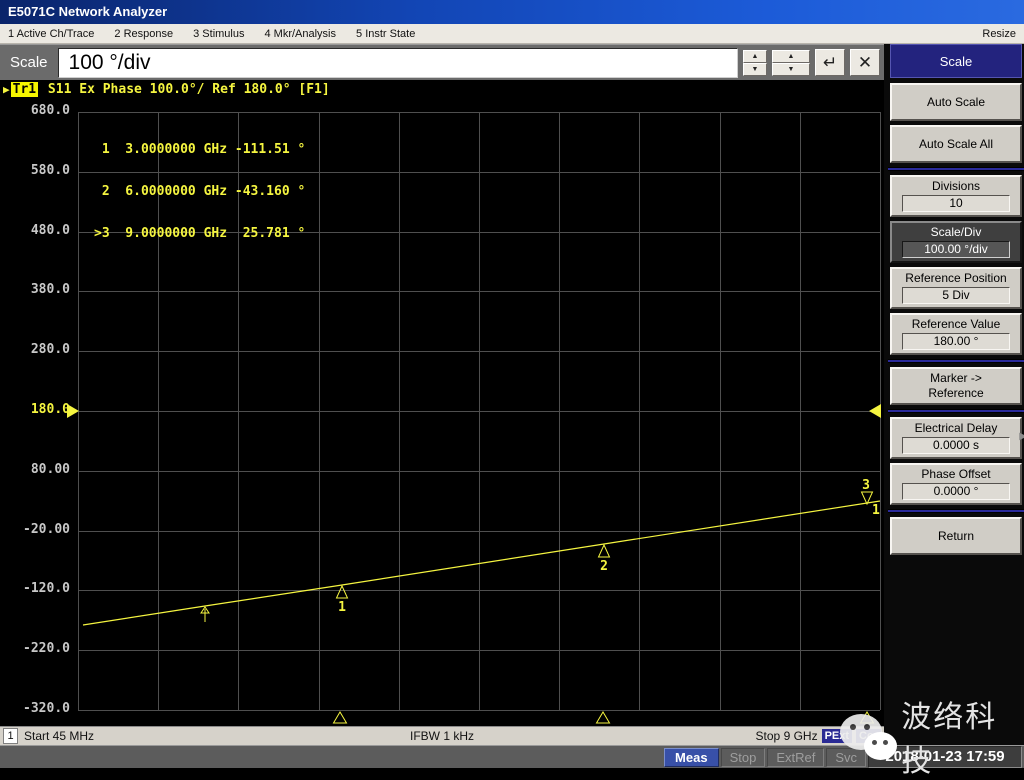 The width and height of the screenshot is (1024, 780). I want to click on phase-offset-value: 0.0000 °, so click(956, 491).